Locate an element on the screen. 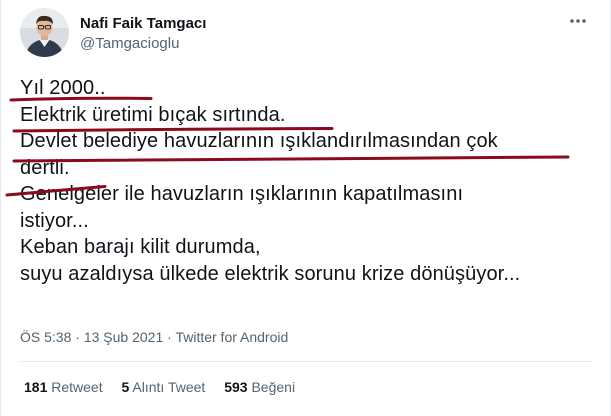 Image resolution: width=611 pixels, height=416 pixels. quote-label: Alıntı Tweet is located at coordinates (169, 387).